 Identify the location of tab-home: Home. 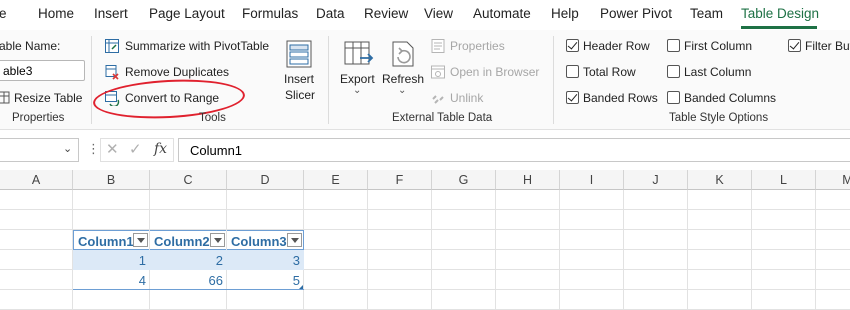
(56, 13).